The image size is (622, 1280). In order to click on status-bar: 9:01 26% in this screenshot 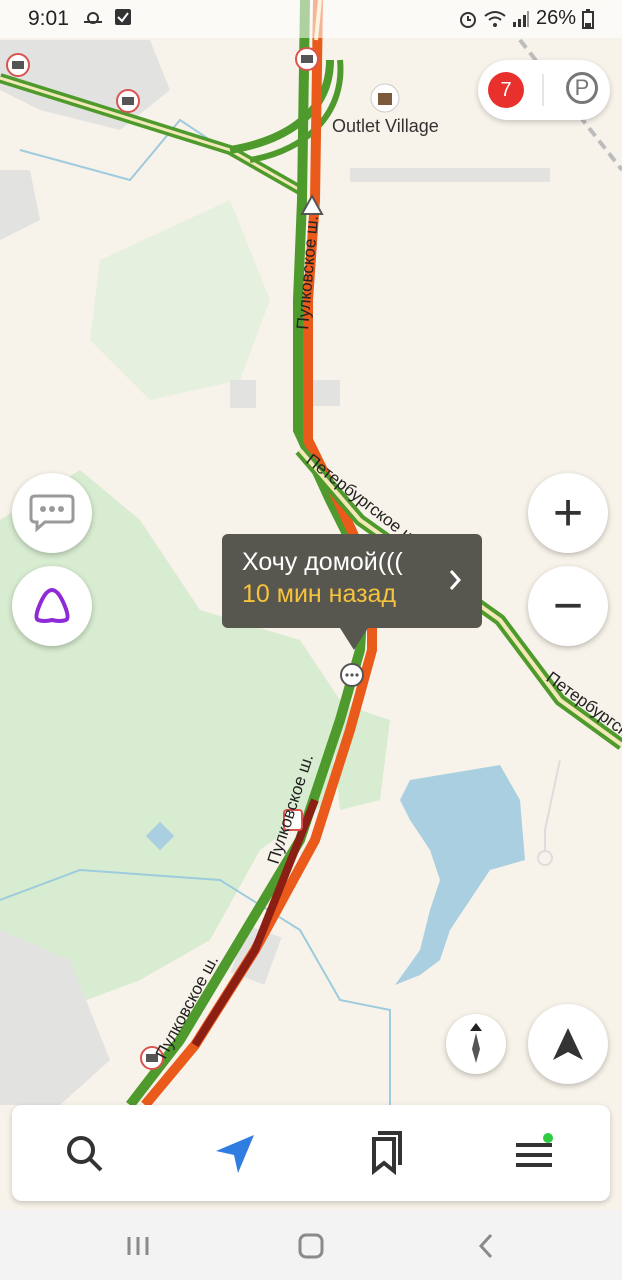, I will do `click(311, 19)`.